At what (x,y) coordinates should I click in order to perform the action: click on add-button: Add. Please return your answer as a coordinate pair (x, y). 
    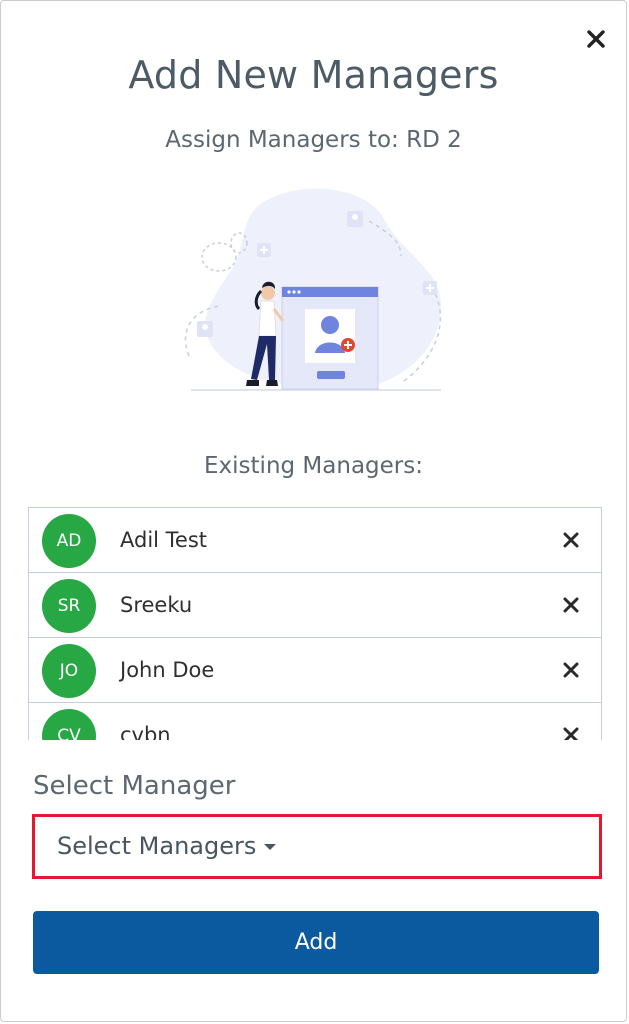
    Looking at the image, I should click on (316, 942).